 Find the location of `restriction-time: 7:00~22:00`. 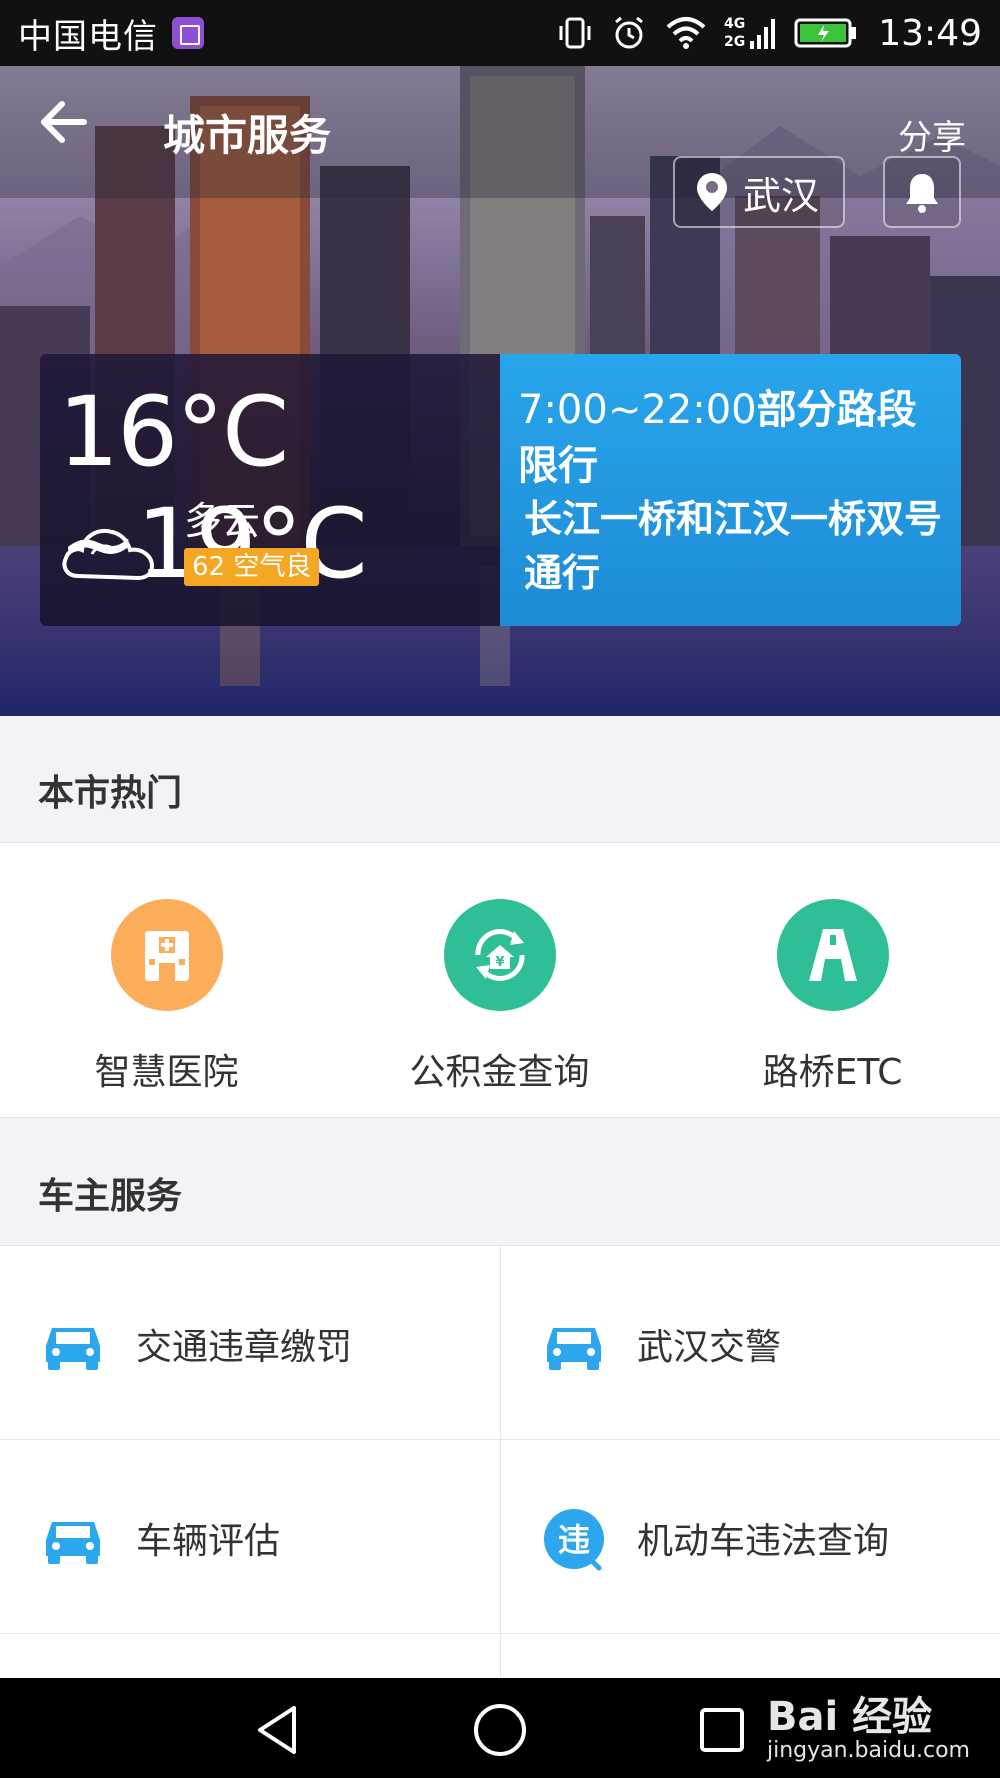

restriction-time: 7:00~22:00 is located at coordinates (637, 410).